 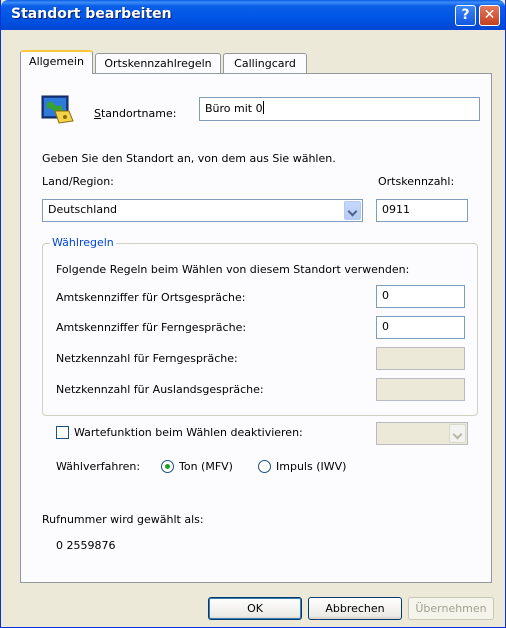 I want to click on long-distance-prefix-value: 0, so click(x=385, y=326).